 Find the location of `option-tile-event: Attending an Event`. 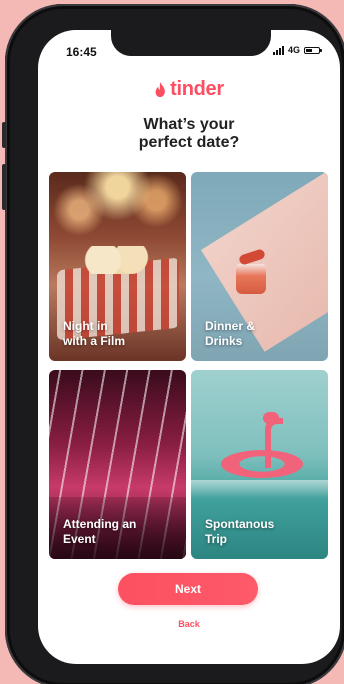

option-tile-event: Attending an Event is located at coordinates (117, 464).